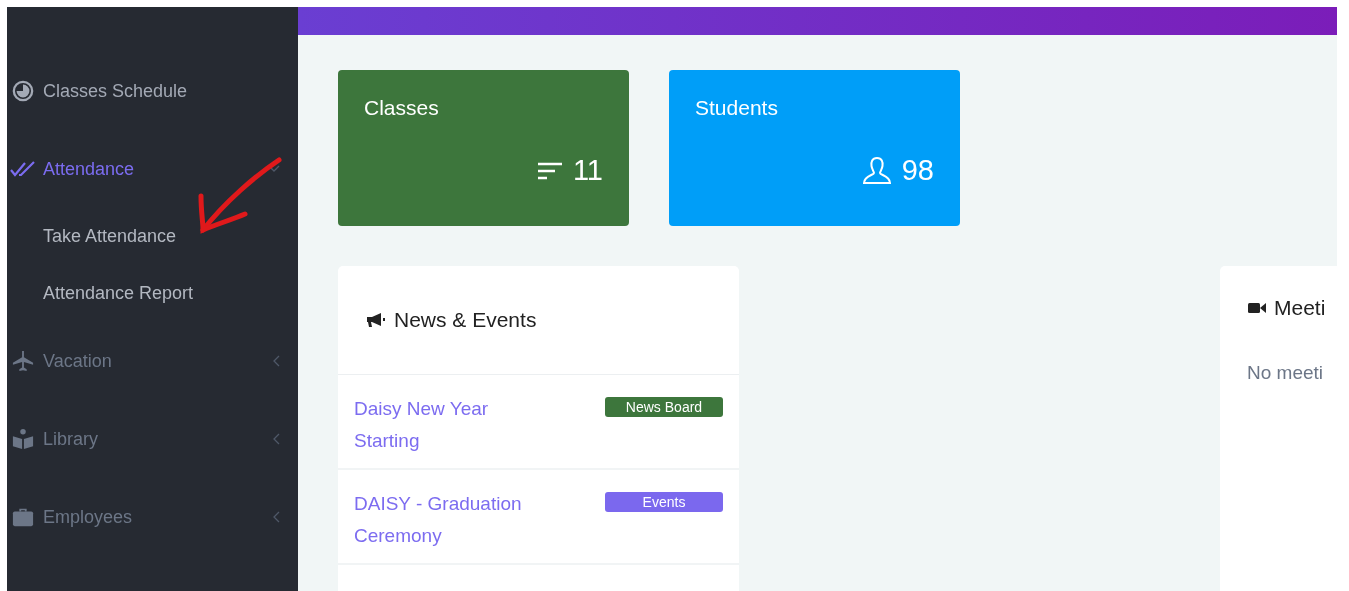 This screenshot has height=591, width=1349. Describe the element at coordinates (92, 236) in the screenshot. I see `submenu-item: Take Attendance` at that location.